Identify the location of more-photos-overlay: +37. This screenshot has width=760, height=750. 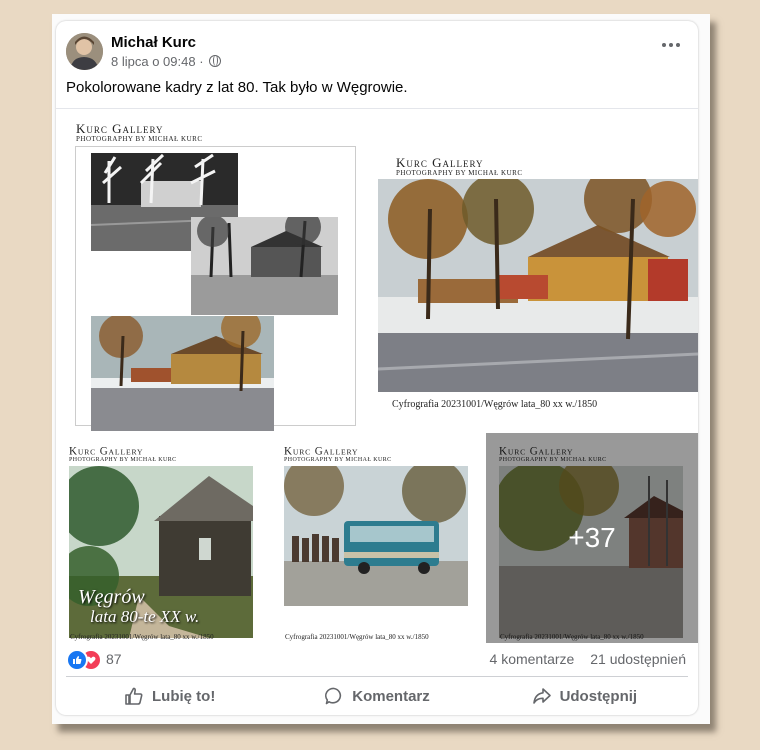
(592, 538).